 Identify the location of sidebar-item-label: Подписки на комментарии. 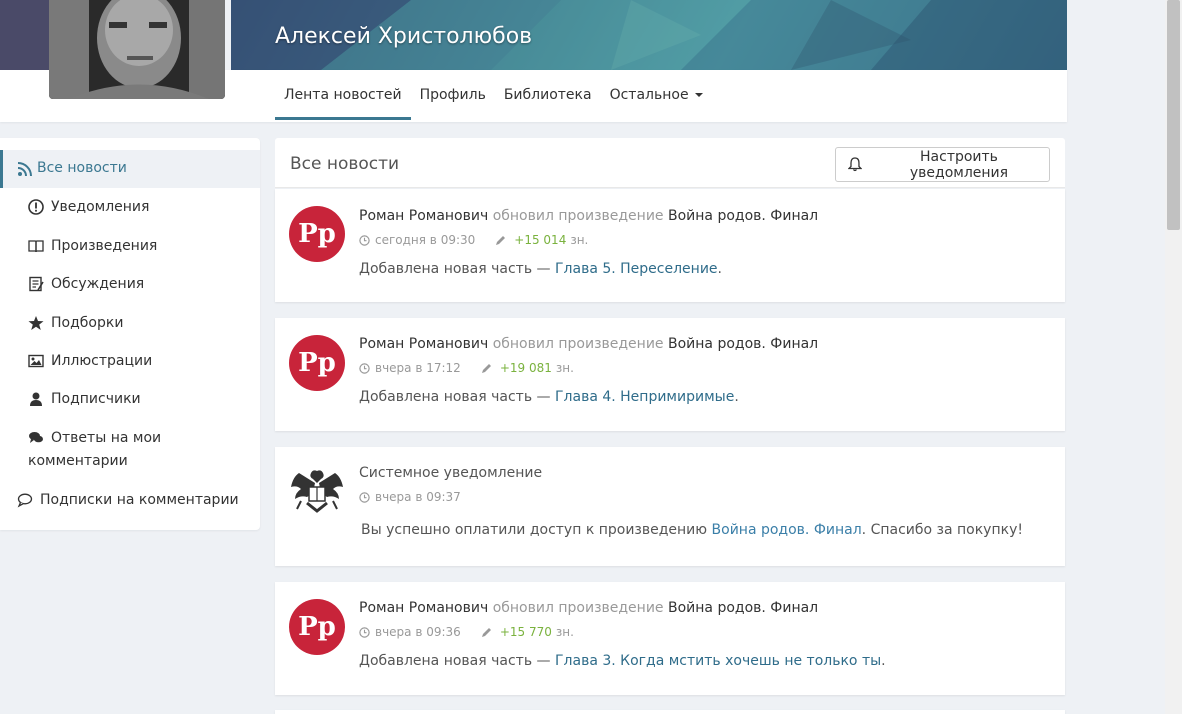
(139, 500).